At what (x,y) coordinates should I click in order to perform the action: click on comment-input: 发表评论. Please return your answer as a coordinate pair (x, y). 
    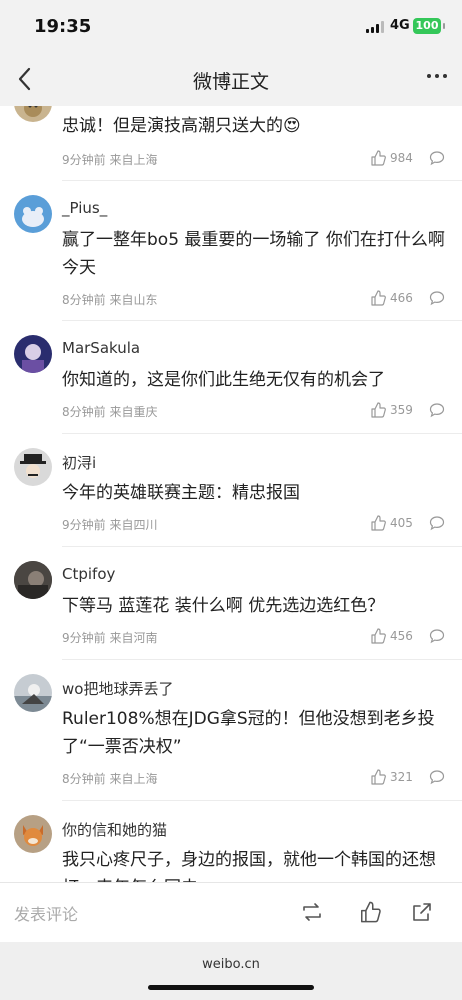
    Looking at the image, I should click on (46, 913).